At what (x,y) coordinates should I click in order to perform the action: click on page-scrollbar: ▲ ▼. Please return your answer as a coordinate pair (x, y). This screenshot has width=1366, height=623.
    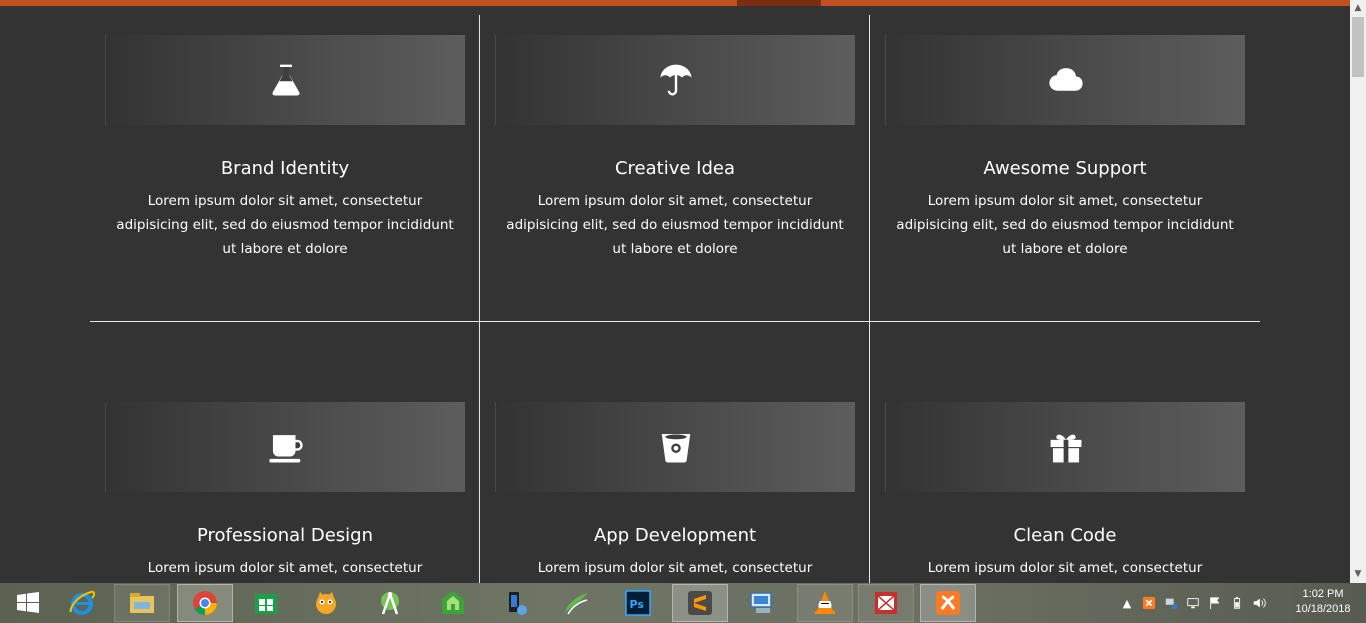
    Looking at the image, I should click on (1358, 291).